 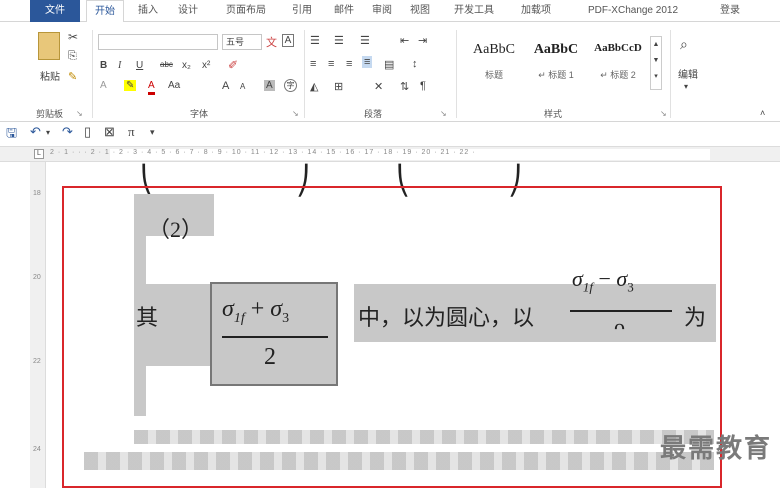 I want to click on char-border-icon: A, so click(x=288, y=40).